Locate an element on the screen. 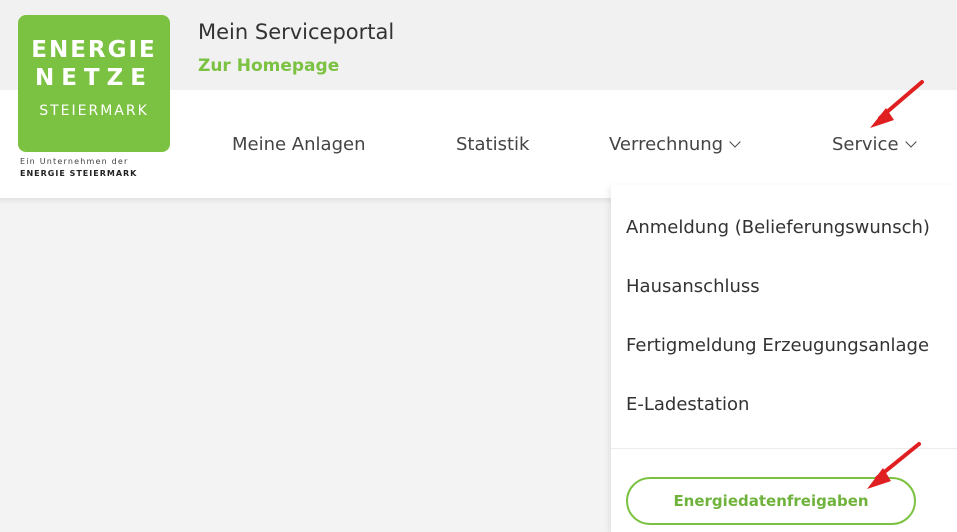 Image resolution: width=957 pixels, height=532 pixels. red-arrow-annotation-button is located at coordinates (894, 465).